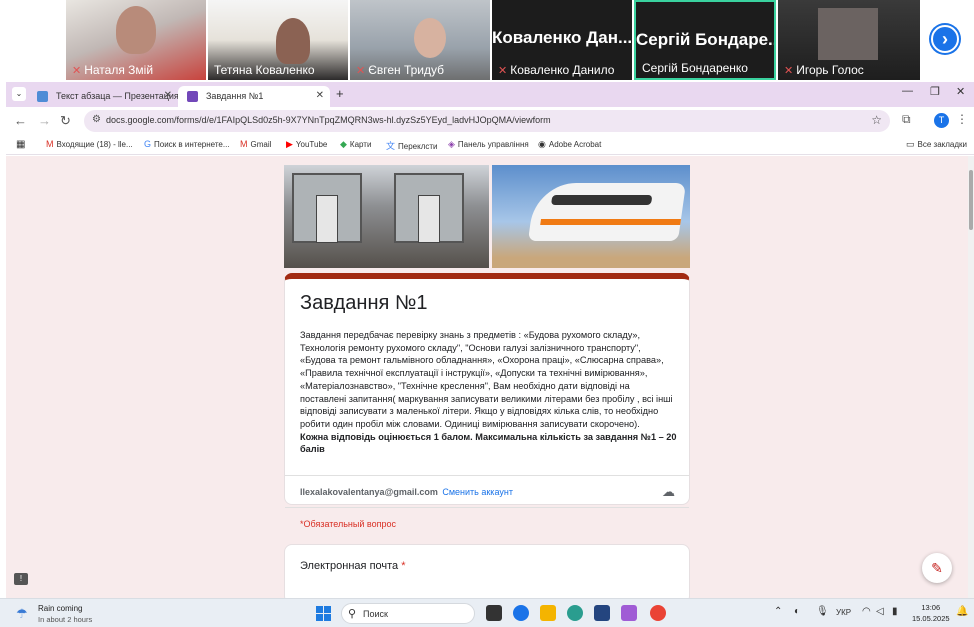 This screenshot has width=974, height=627. Describe the element at coordinates (255, 144) in the screenshot. I see `bookmark-item: M Gmail` at that location.